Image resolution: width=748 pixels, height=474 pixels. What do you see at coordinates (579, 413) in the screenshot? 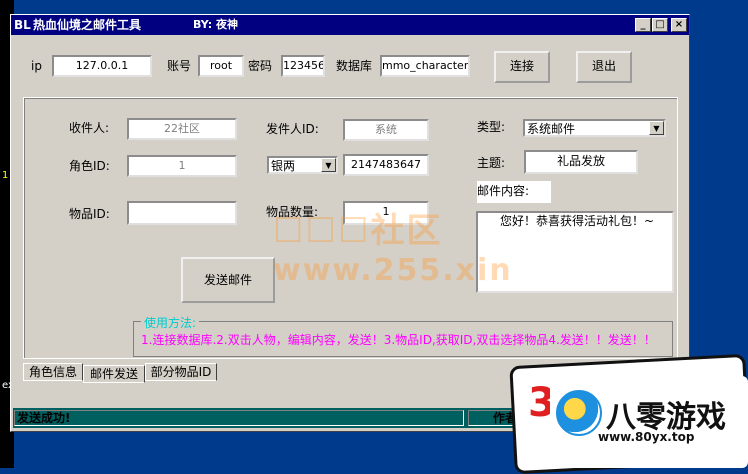
I see `logo-badge-icon` at bounding box center [579, 413].